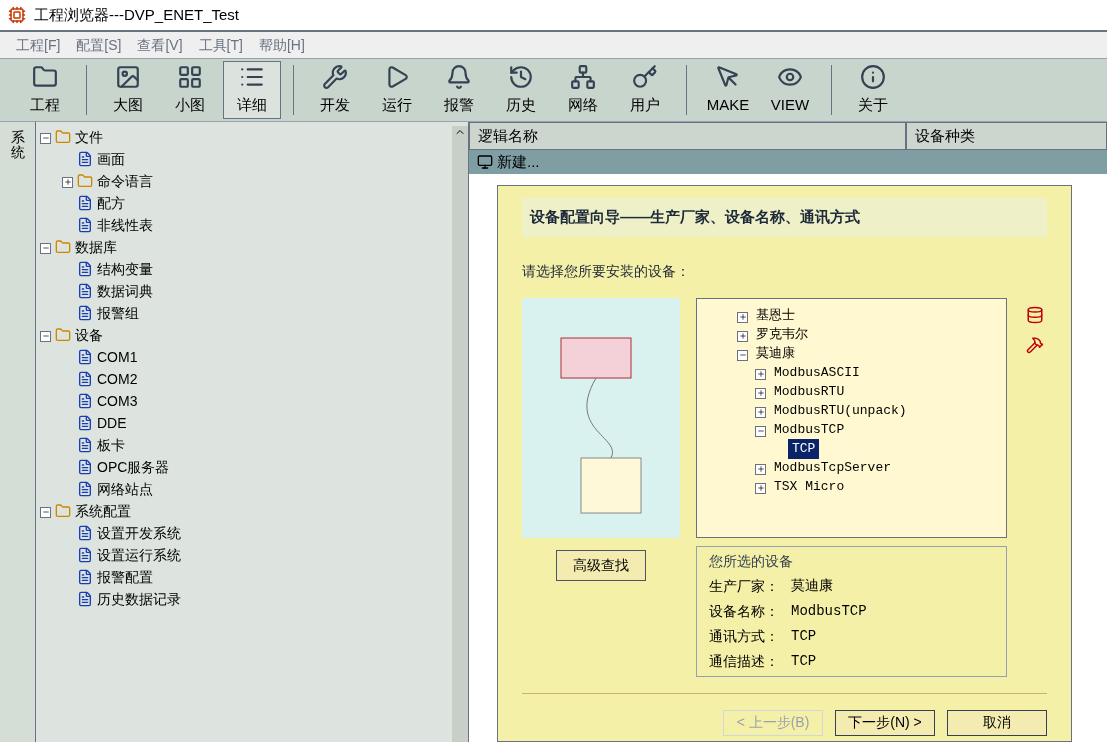  What do you see at coordinates (804, 449) in the screenshot?
I see `device-tree-item: TCP` at bounding box center [804, 449].